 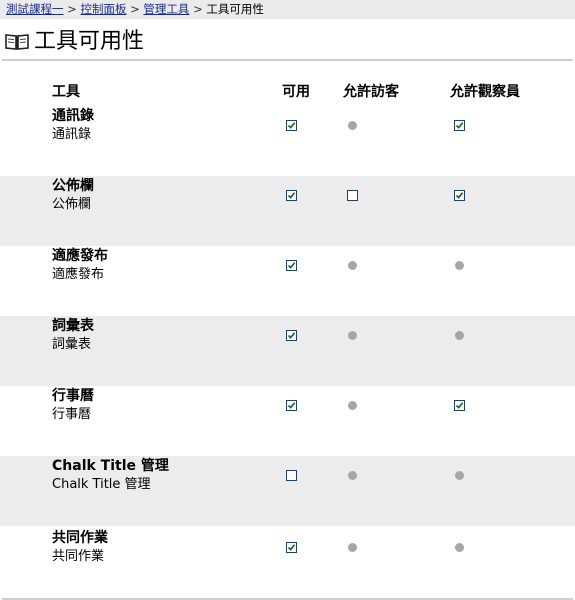 What do you see at coordinates (287, 563) in the screenshot?
I see `table-row: 共同作業 共同作業` at bounding box center [287, 563].